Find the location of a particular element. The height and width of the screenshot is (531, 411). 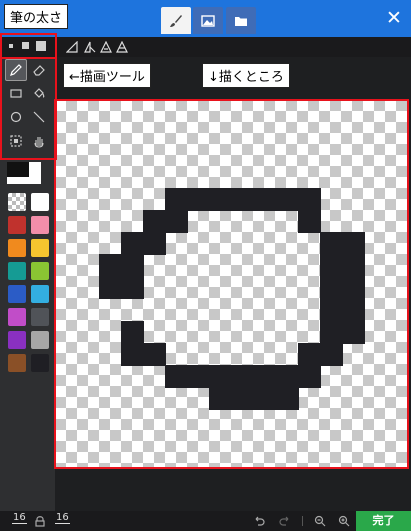

width-input: 16 is located at coordinates (19, 518).